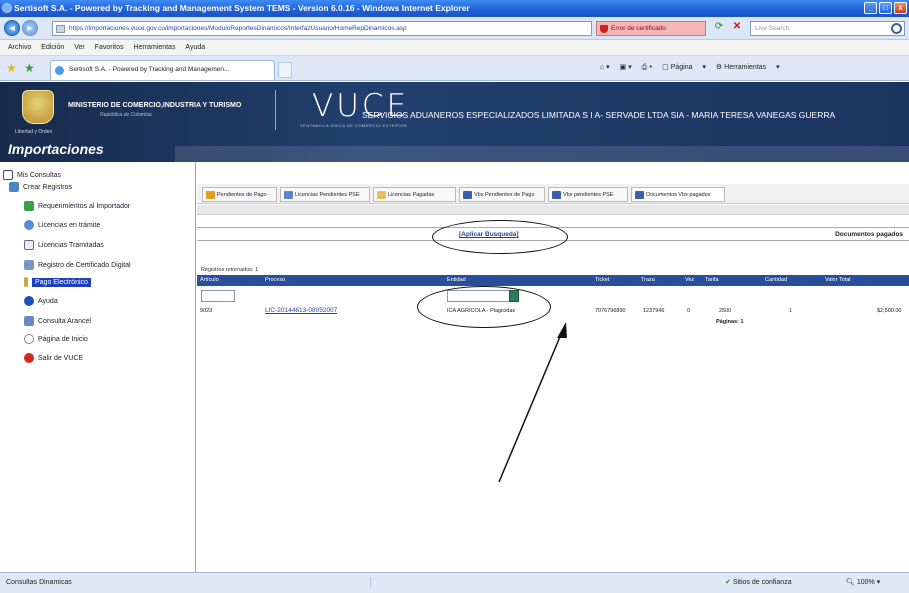 Image resolution: width=909 pixels, height=593 pixels. I want to click on zoom-label: 100%, so click(865, 582).